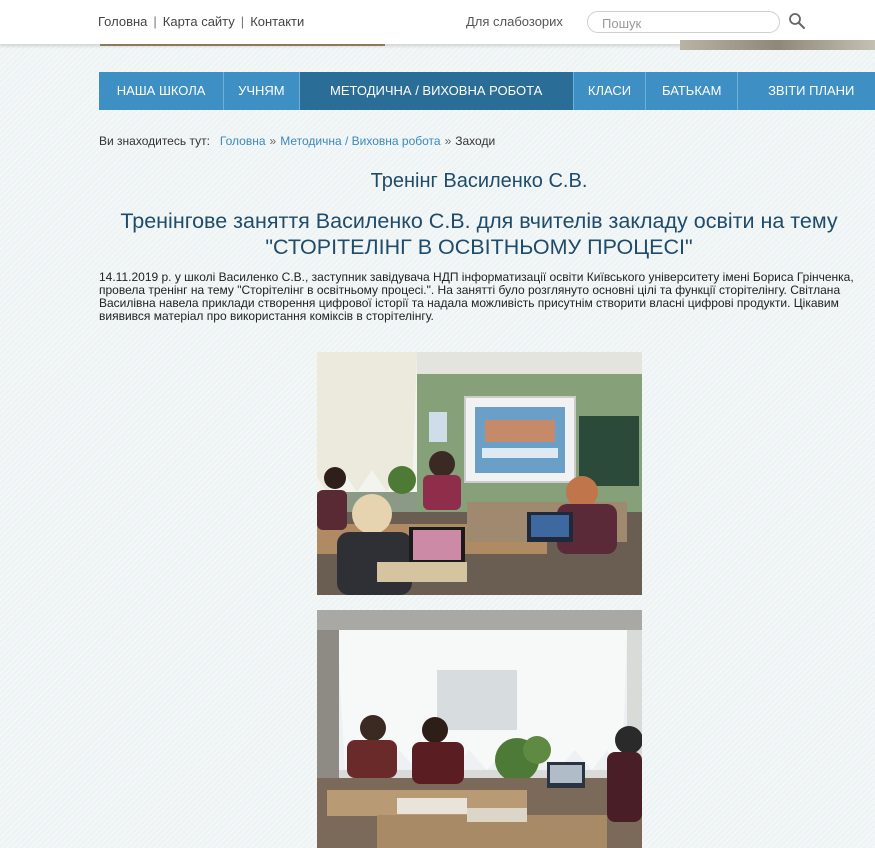 This screenshot has width=875, height=848. I want to click on top-links: Головна | Карта сайту | Контакти, so click(201, 21).